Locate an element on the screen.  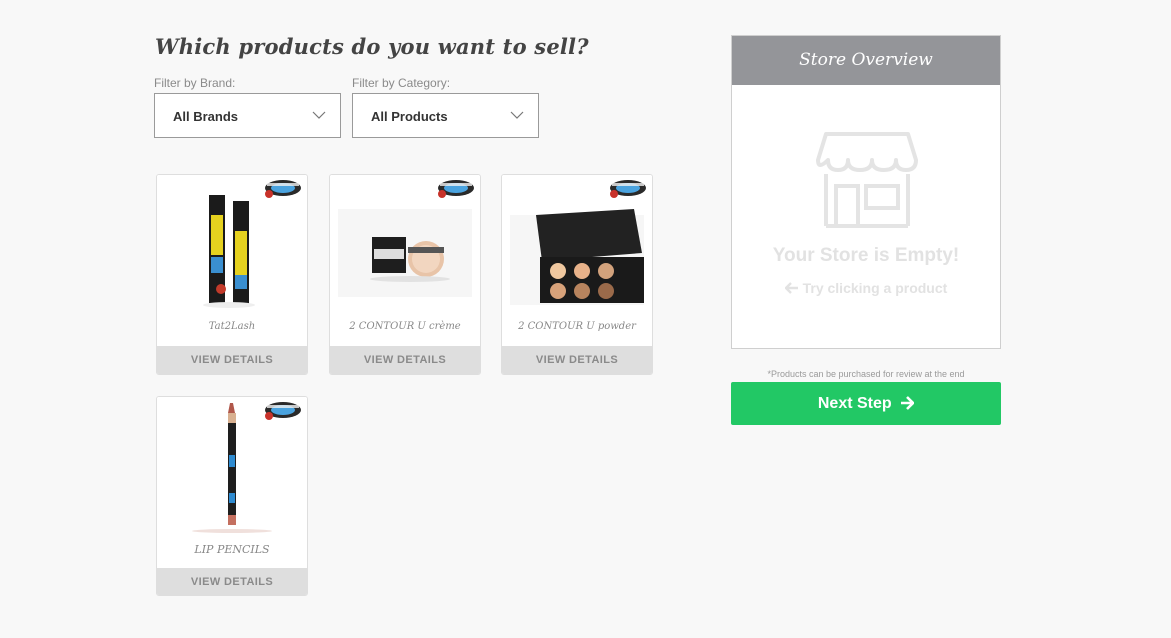
product-name: Tat2Lash is located at coordinates (232, 326).